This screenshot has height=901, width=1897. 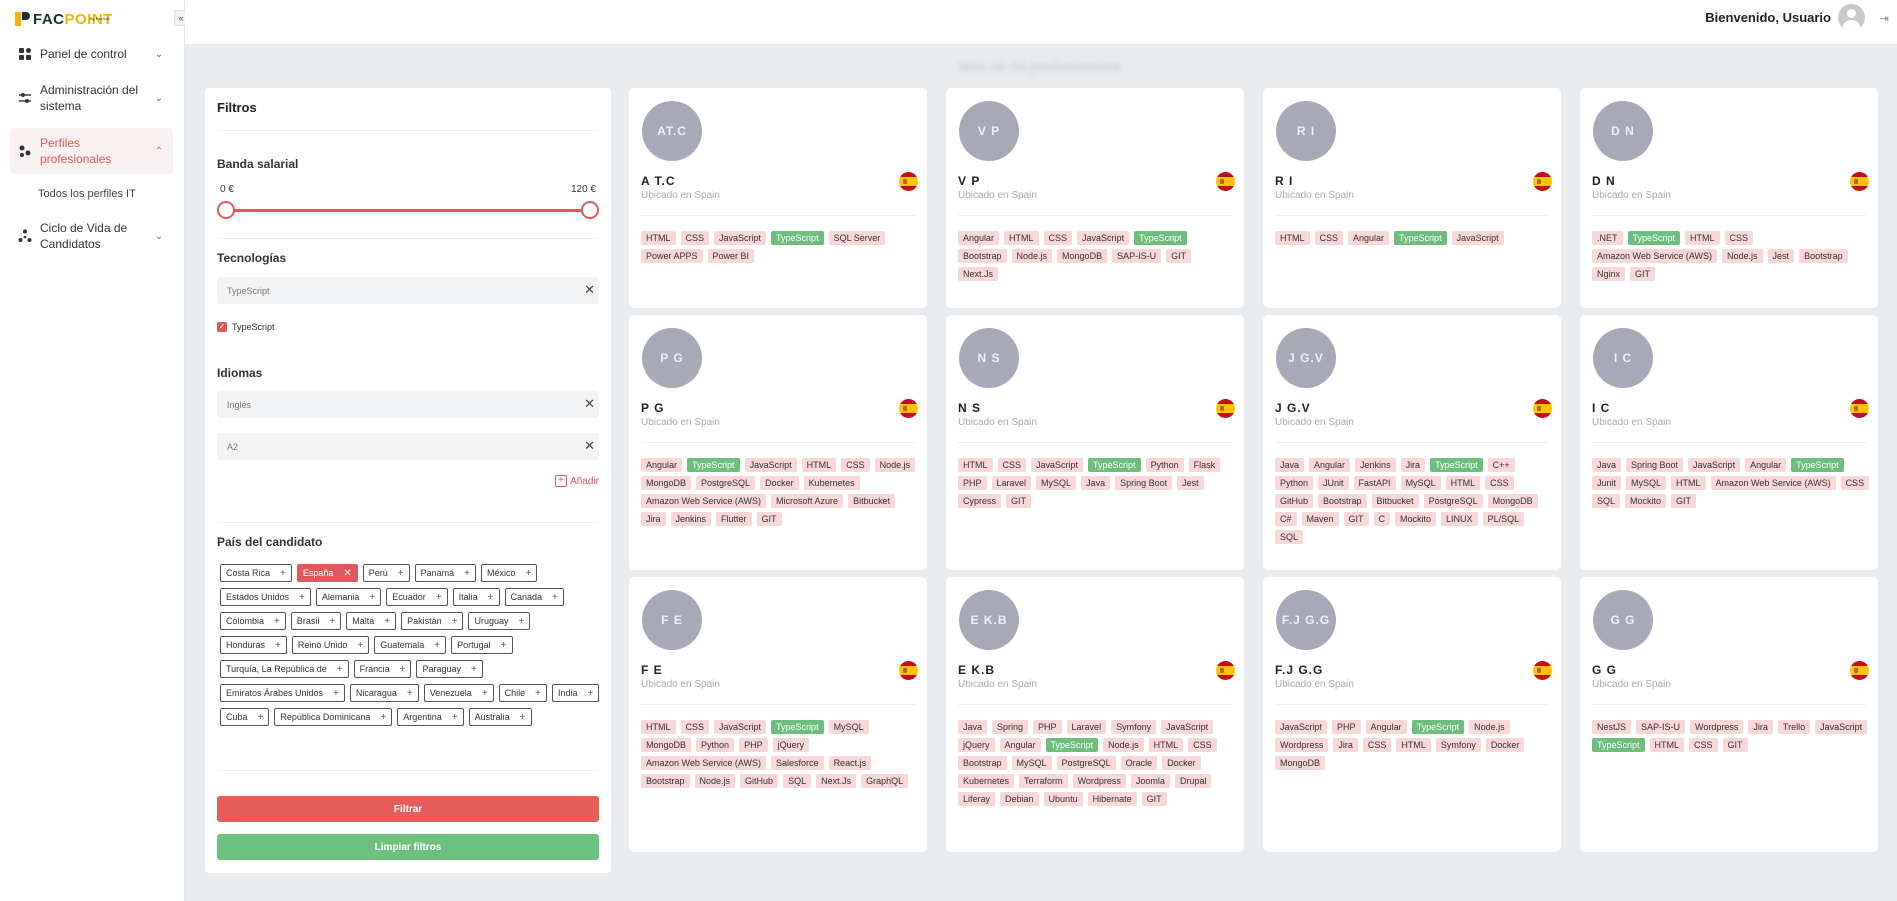 What do you see at coordinates (384, 693) in the screenshot?
I see `country-tag: Nicaragua +` at bounding box center [384, 693].